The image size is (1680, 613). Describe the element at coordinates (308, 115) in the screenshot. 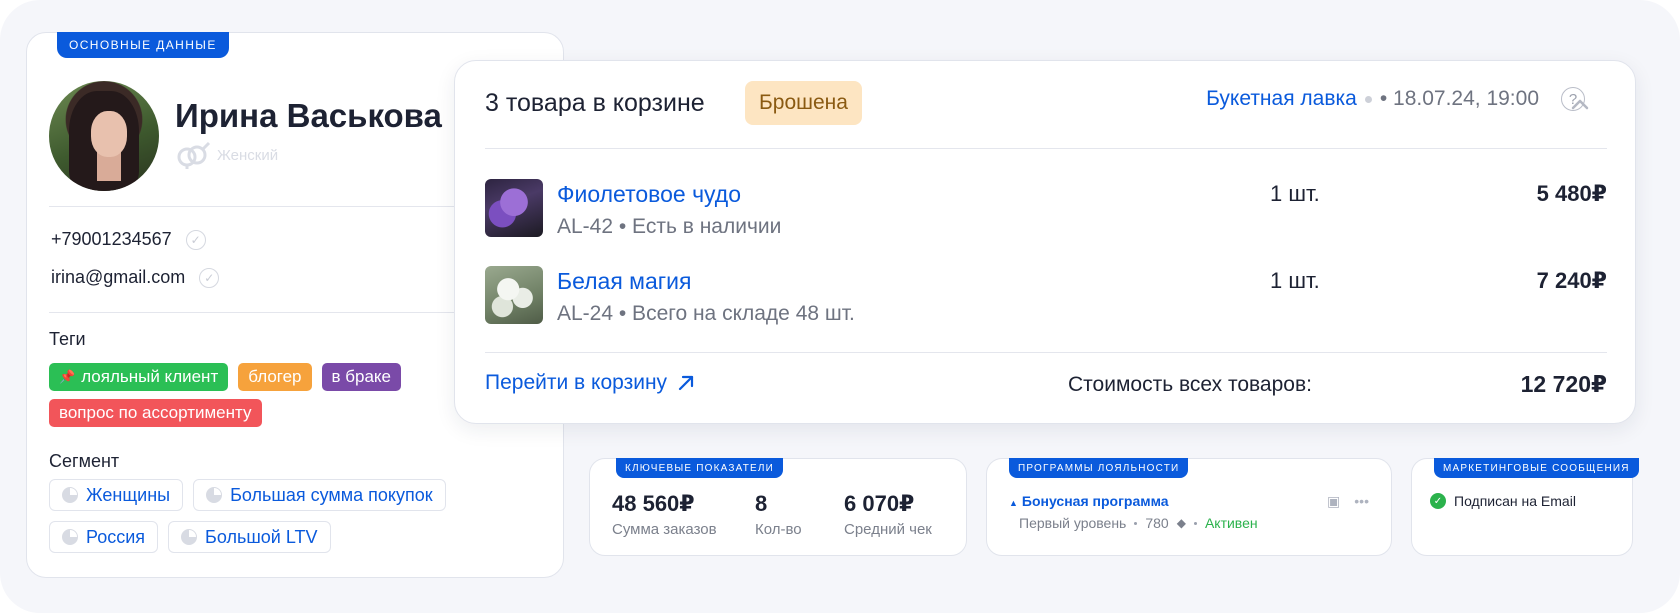

I see `customer-name: Ирина Васькова` at that location.